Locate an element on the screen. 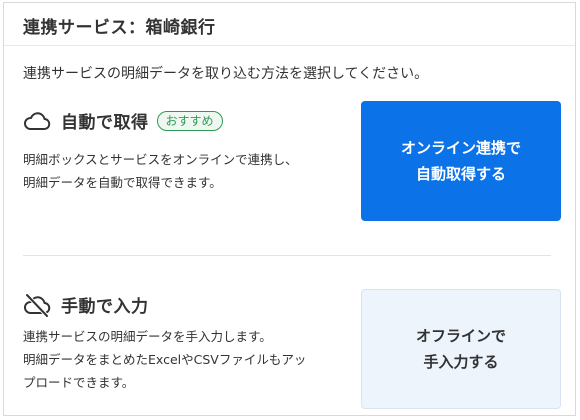 This screenshot has width=580, height=420. manual-desc-line: プロードできます。 is located at coordinates (79, 382).